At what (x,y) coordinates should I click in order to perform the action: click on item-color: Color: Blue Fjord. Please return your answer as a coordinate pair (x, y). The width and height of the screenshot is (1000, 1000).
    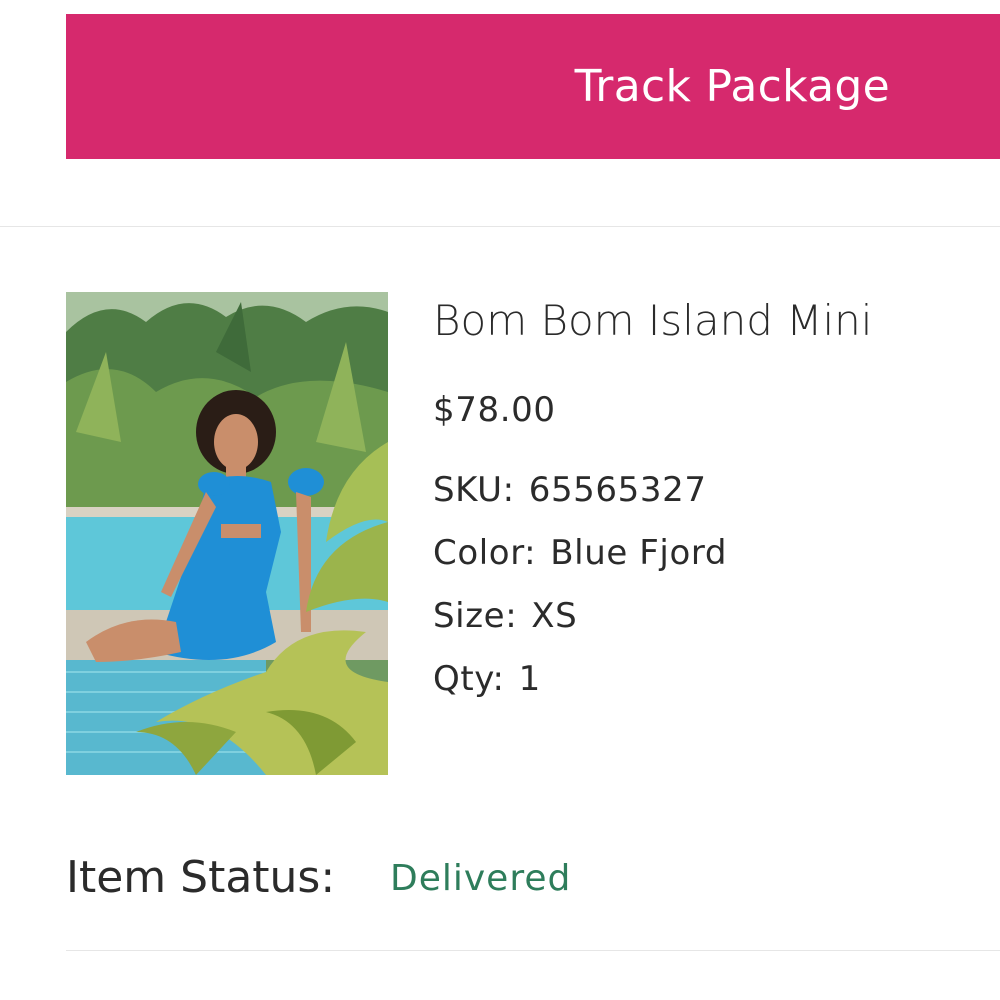
    Looking at the image, I should click on (580, 553).